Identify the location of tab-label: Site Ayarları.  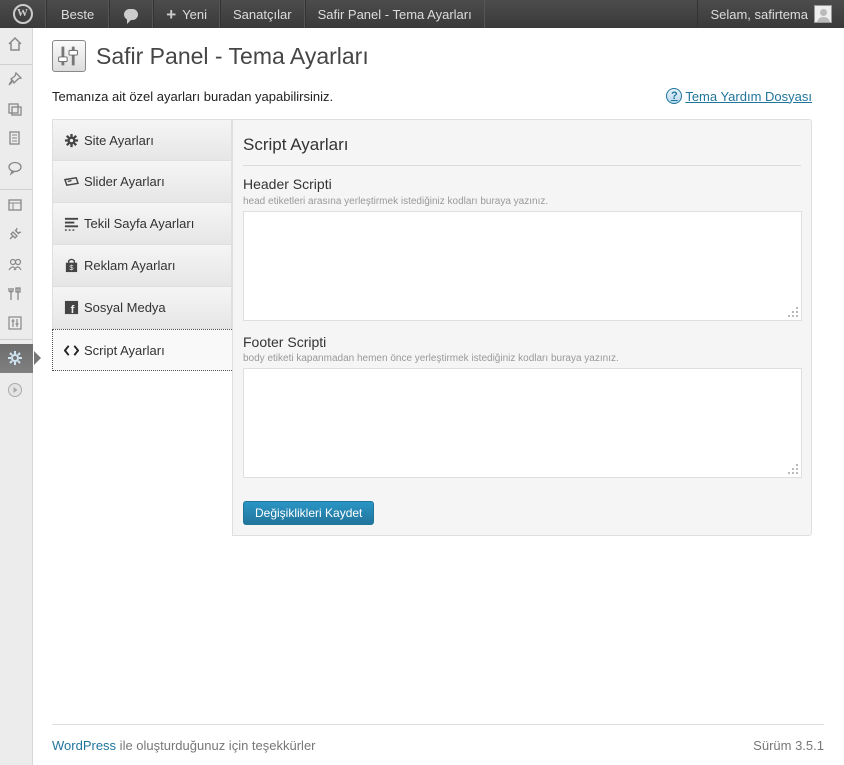
(119, 140).